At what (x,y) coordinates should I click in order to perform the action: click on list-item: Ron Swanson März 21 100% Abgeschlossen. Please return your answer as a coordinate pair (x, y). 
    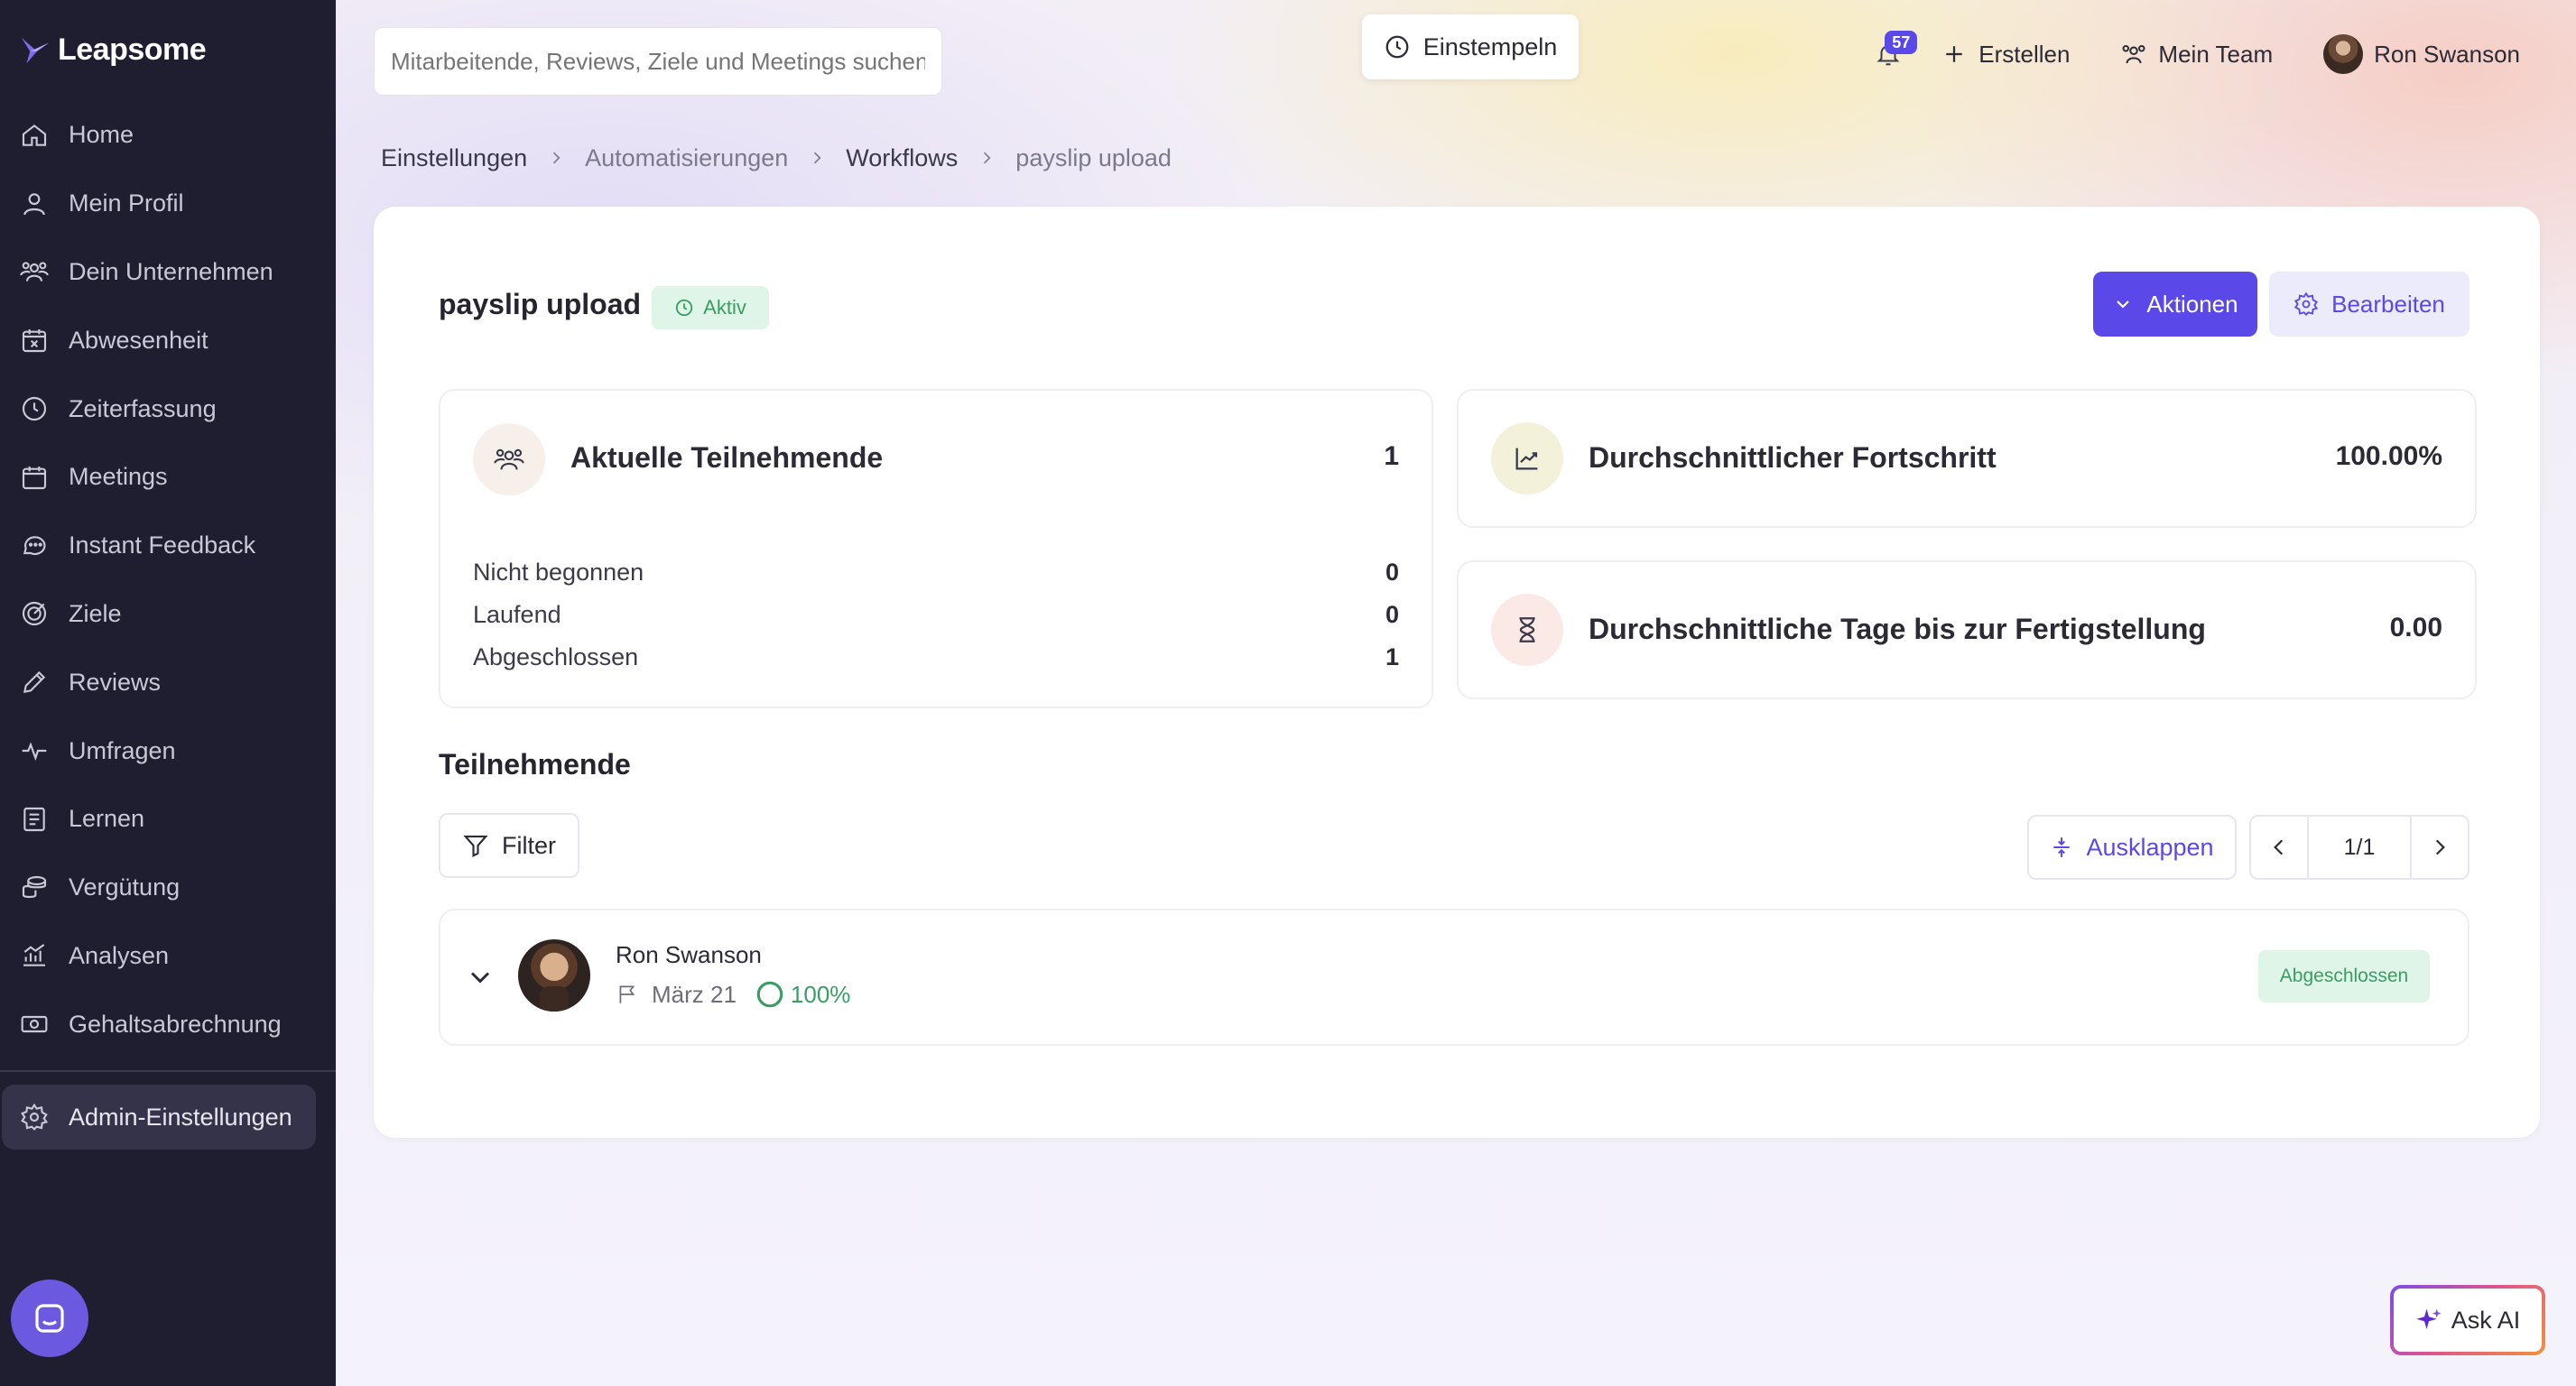
    Looking at the image, I should click on (1454, 977).